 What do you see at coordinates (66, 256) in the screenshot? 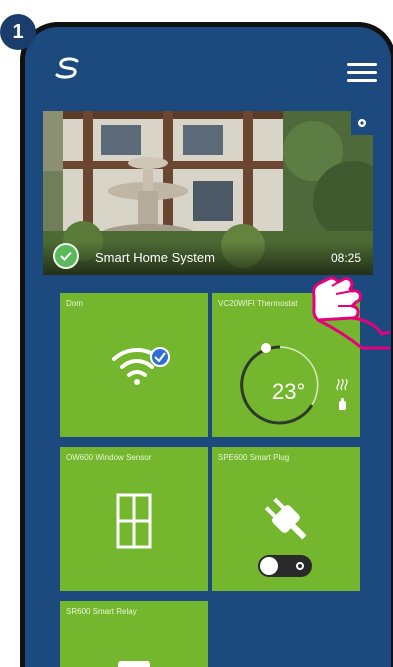
I see `check-icon` at bounding box center [66, 256].